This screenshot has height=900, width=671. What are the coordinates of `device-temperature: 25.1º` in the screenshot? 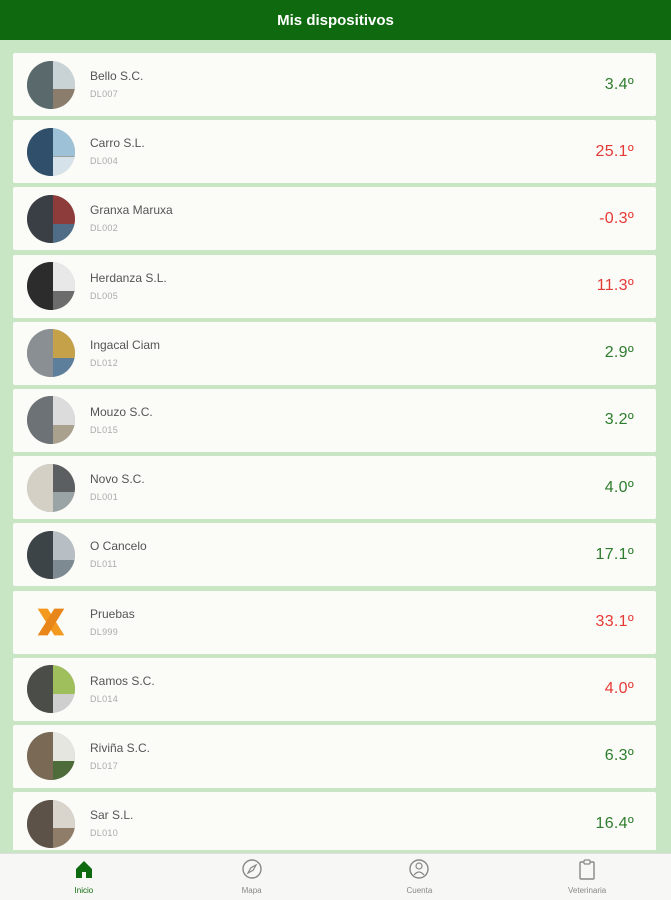 It's located at (614, 151).